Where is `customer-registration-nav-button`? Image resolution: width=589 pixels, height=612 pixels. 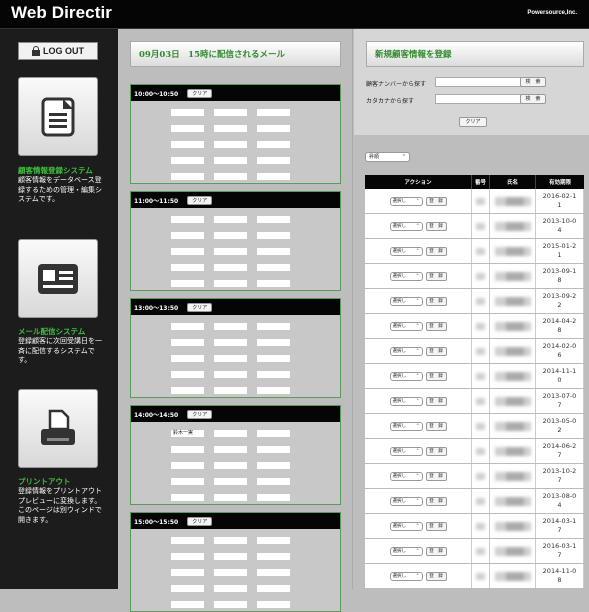 customer-registration-nav-button is located at coordinates (58, 116).